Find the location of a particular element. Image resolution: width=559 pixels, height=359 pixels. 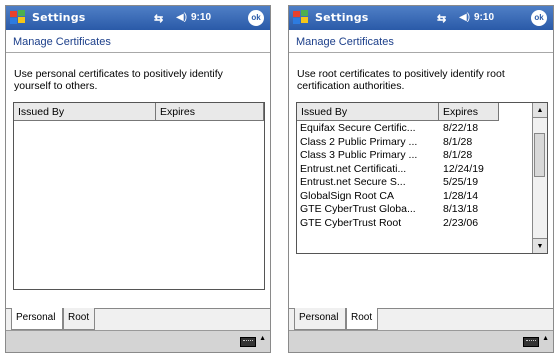

cell-expires: 8/22/18 is located at coordinates (461, 128).